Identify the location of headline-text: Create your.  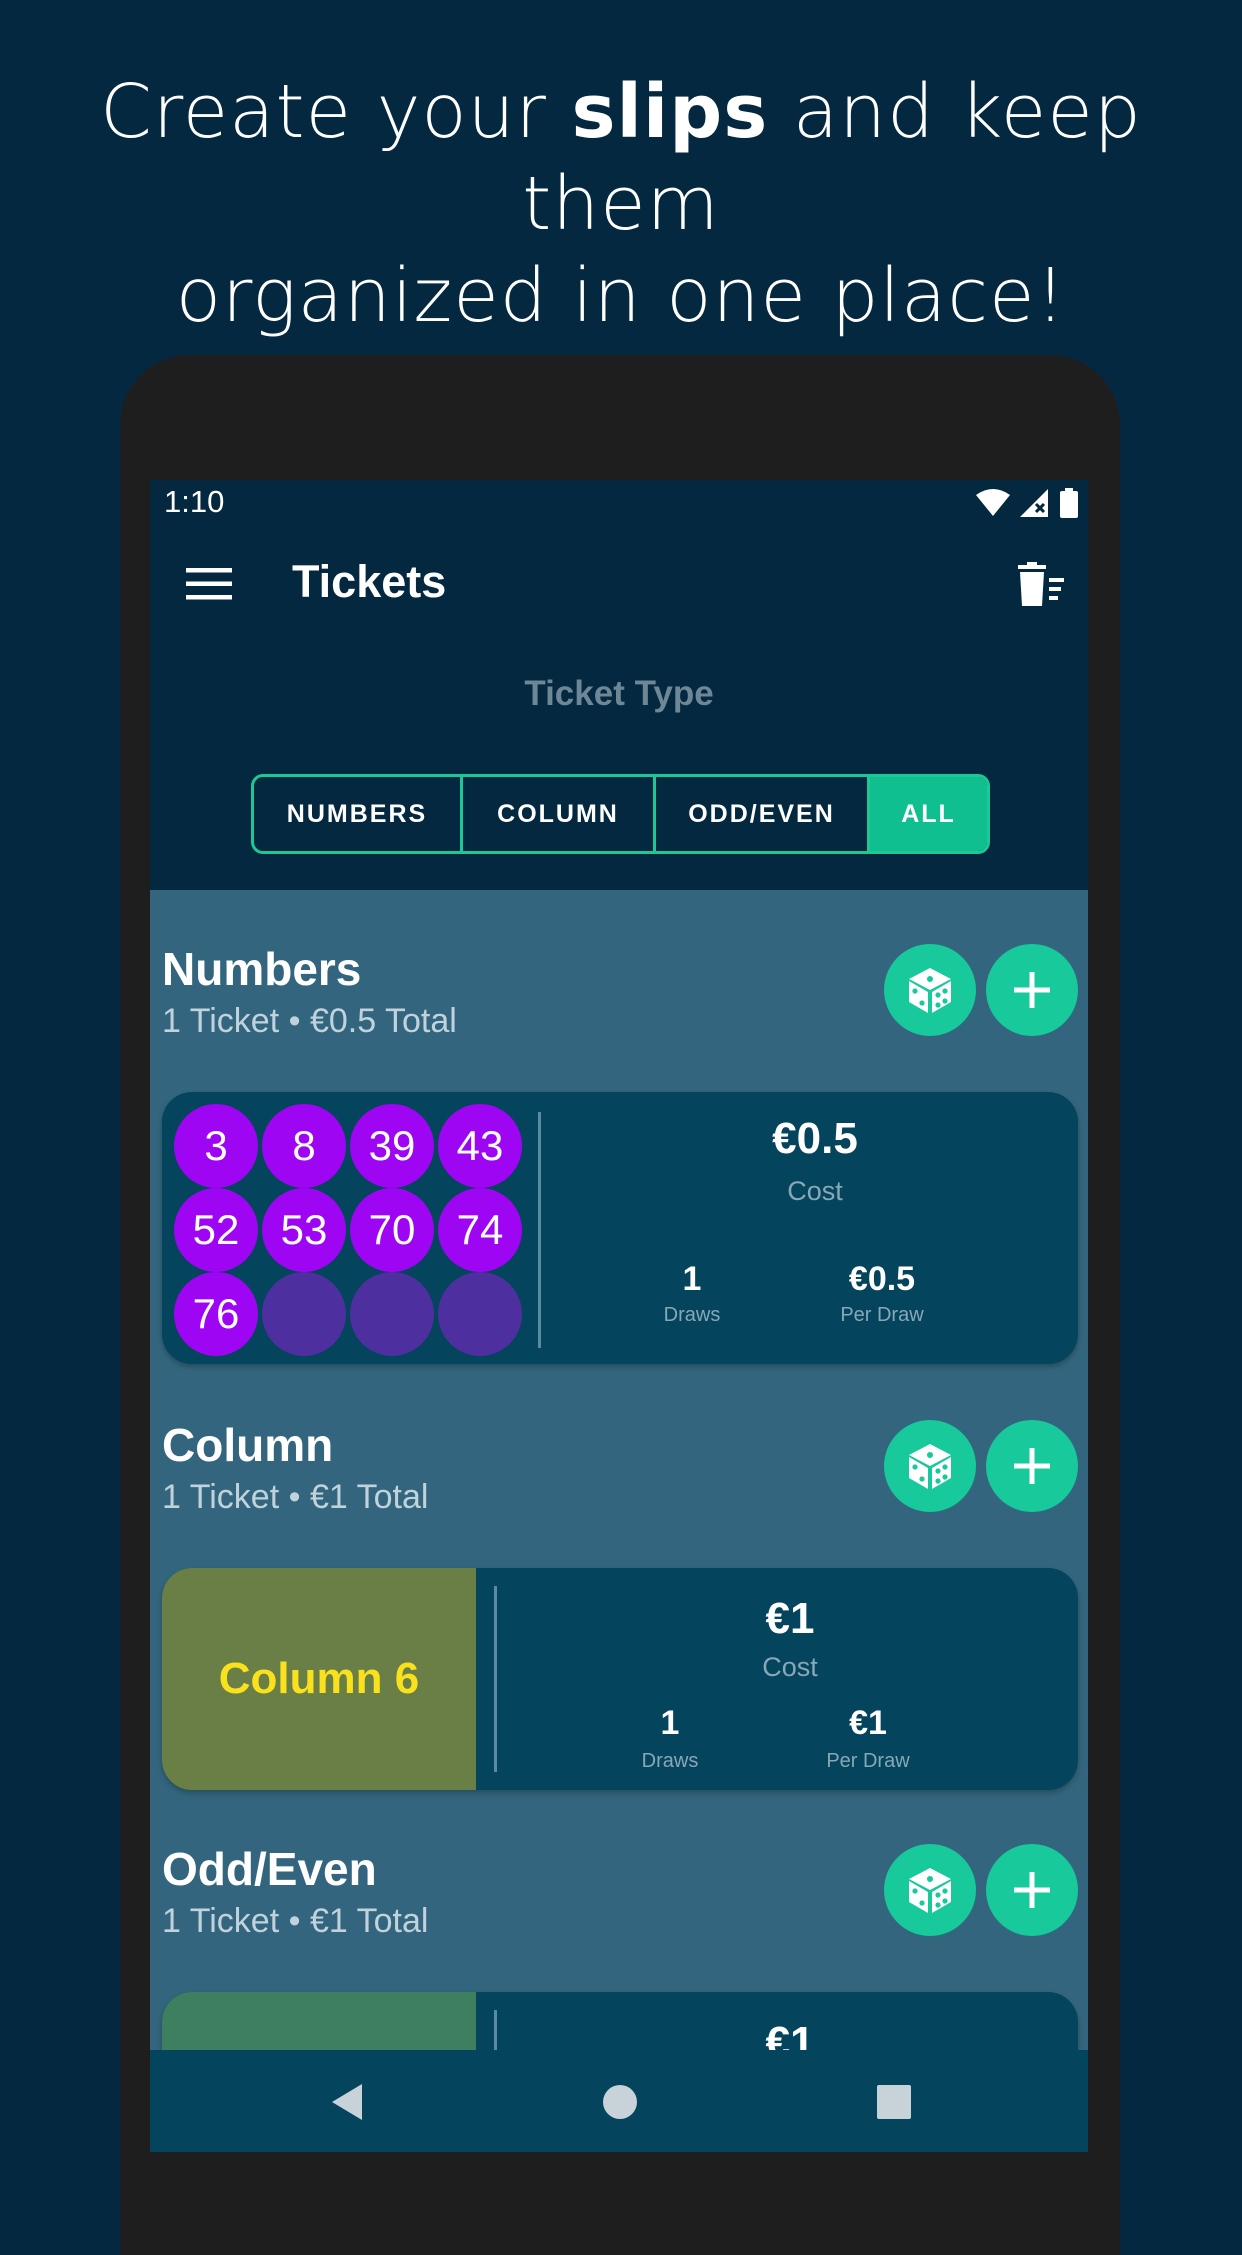
(336, 112).